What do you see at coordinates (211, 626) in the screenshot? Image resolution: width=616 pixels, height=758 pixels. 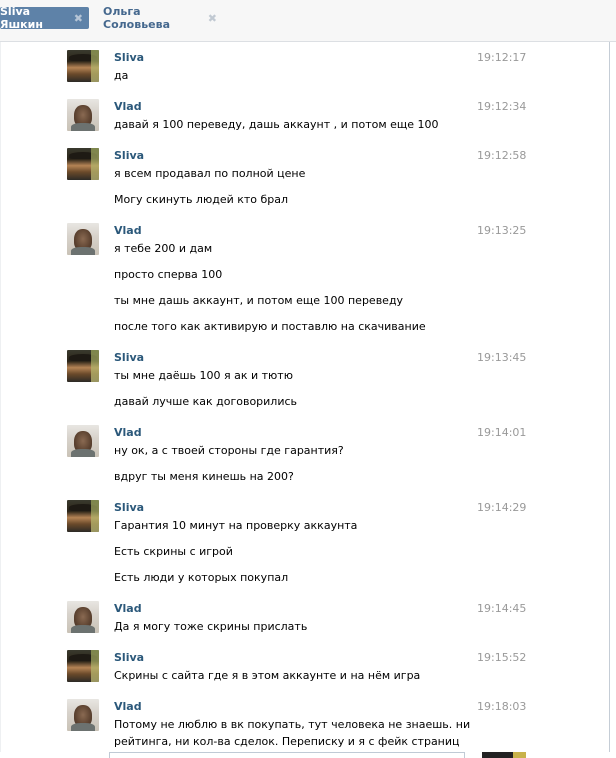 I see `message-text: Да я могу тоже скрины прислать` at bounding box center [211, 626].